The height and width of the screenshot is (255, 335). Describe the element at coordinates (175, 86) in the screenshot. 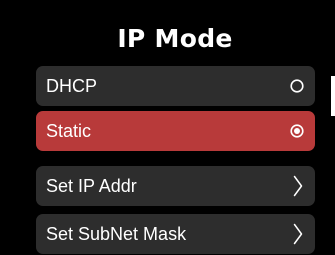

I see `menu-item-dhcp: DHCP` at that location.